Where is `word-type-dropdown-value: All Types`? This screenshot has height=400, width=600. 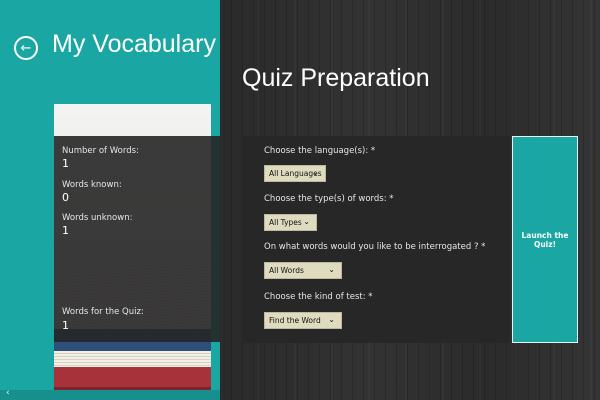
word-type-dropdown-value: All Types is located at coordinates (285, 222).